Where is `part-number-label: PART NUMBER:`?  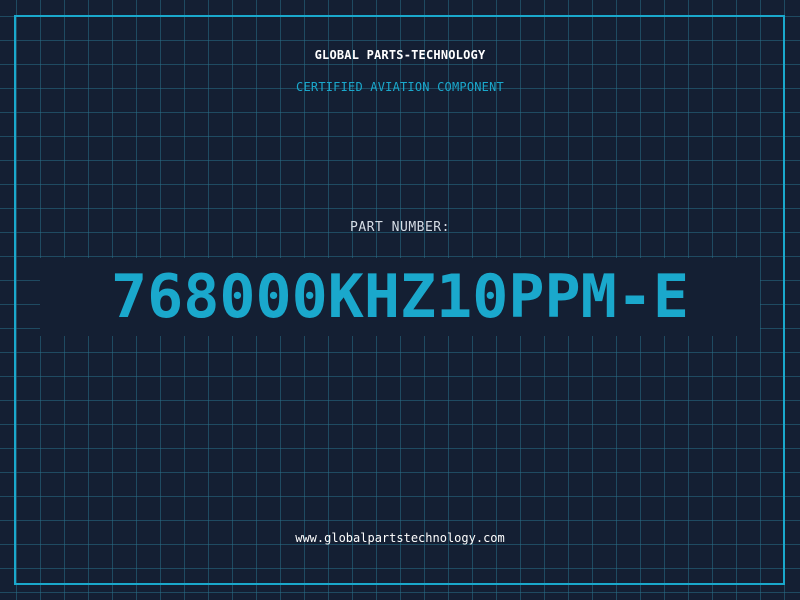 part-number-label: PART NUMBER: is located at coordinates (400, 227).